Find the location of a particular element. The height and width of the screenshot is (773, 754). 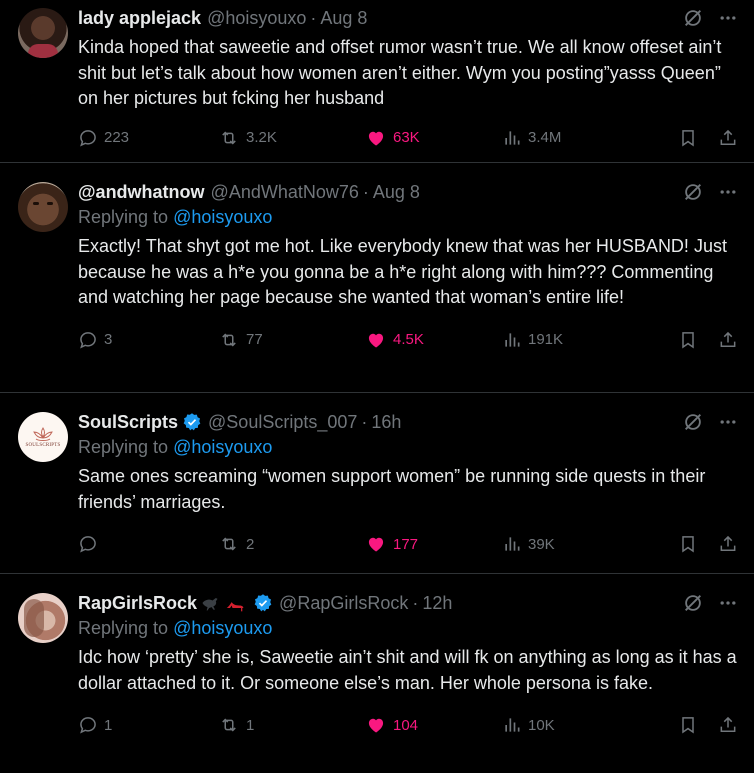

author-name: @andwhatnow is located at coordinates (141, 192).